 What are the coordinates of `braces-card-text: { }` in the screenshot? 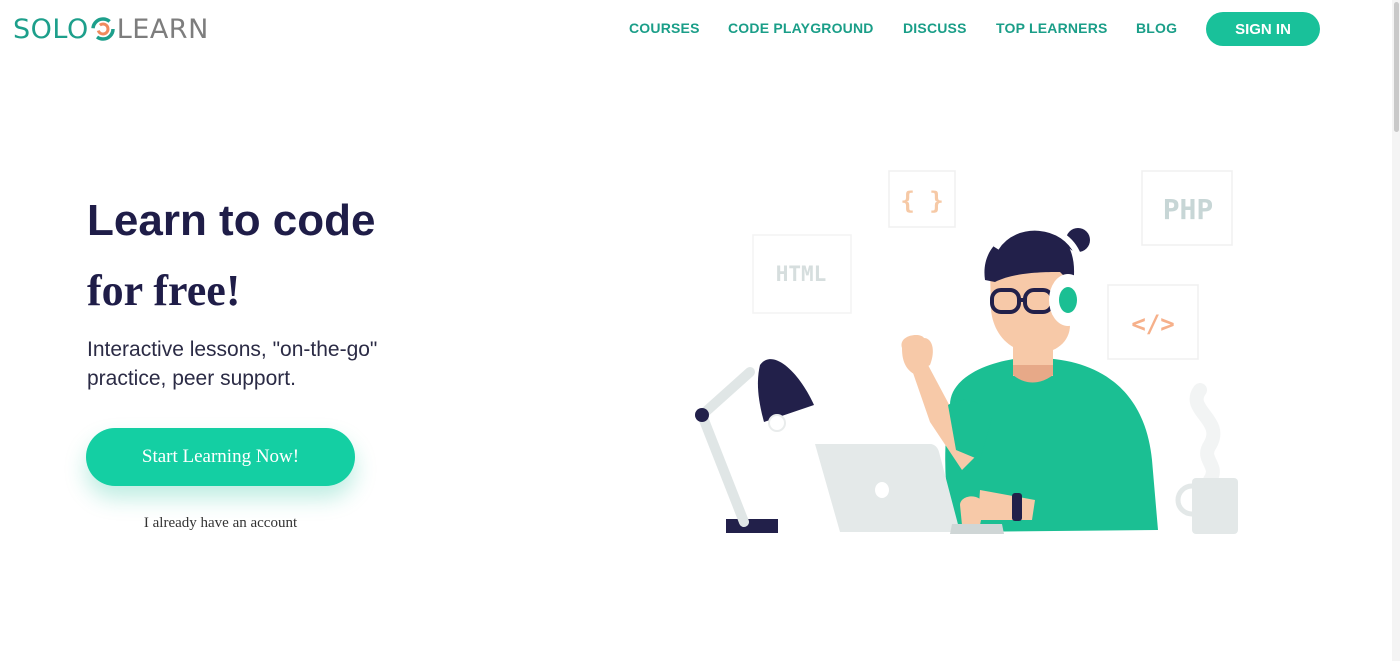 It's located at (921, 201).